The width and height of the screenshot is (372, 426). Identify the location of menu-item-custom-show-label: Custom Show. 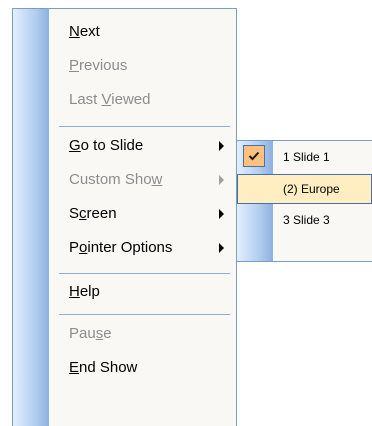
(116, 179).